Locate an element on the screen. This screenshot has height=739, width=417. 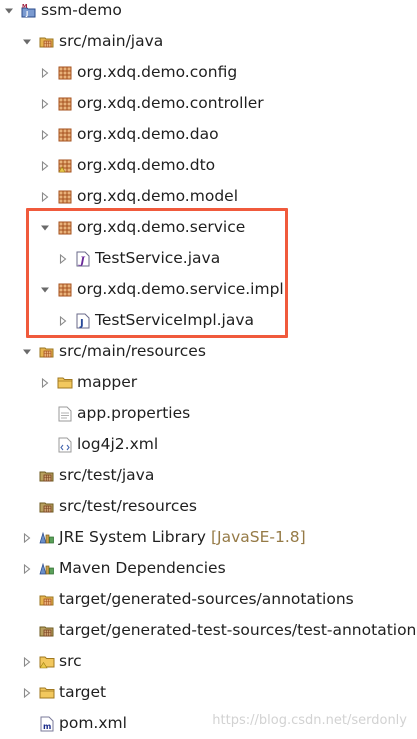
tree-item-label: src/test/resources is located at coordinates (128, 505).